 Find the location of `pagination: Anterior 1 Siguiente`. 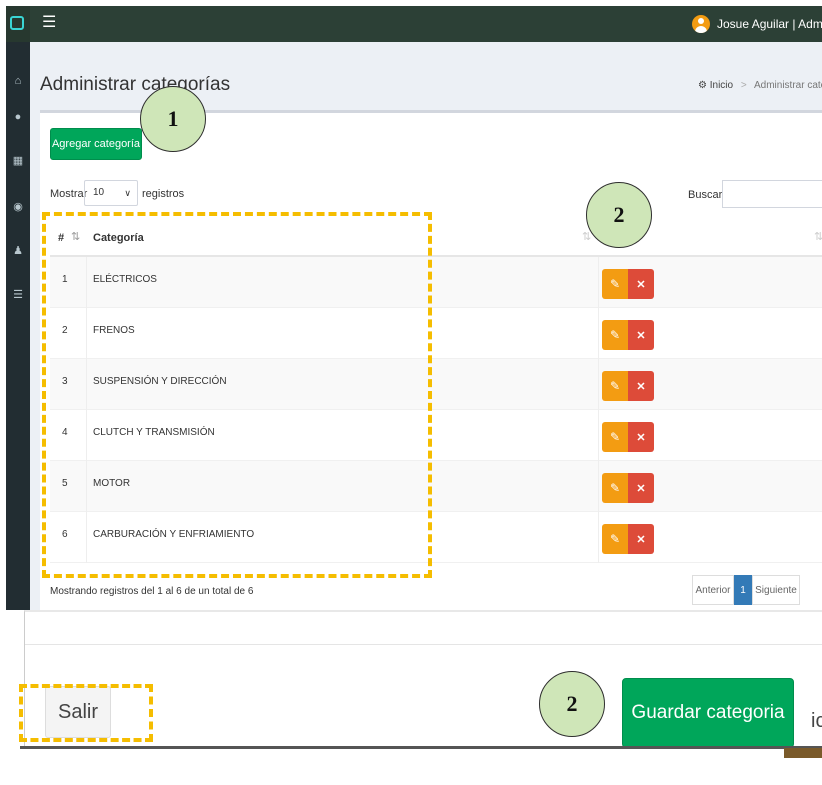

pagination: Anterior 1 Siguiente is located at coordinates (746, 590).